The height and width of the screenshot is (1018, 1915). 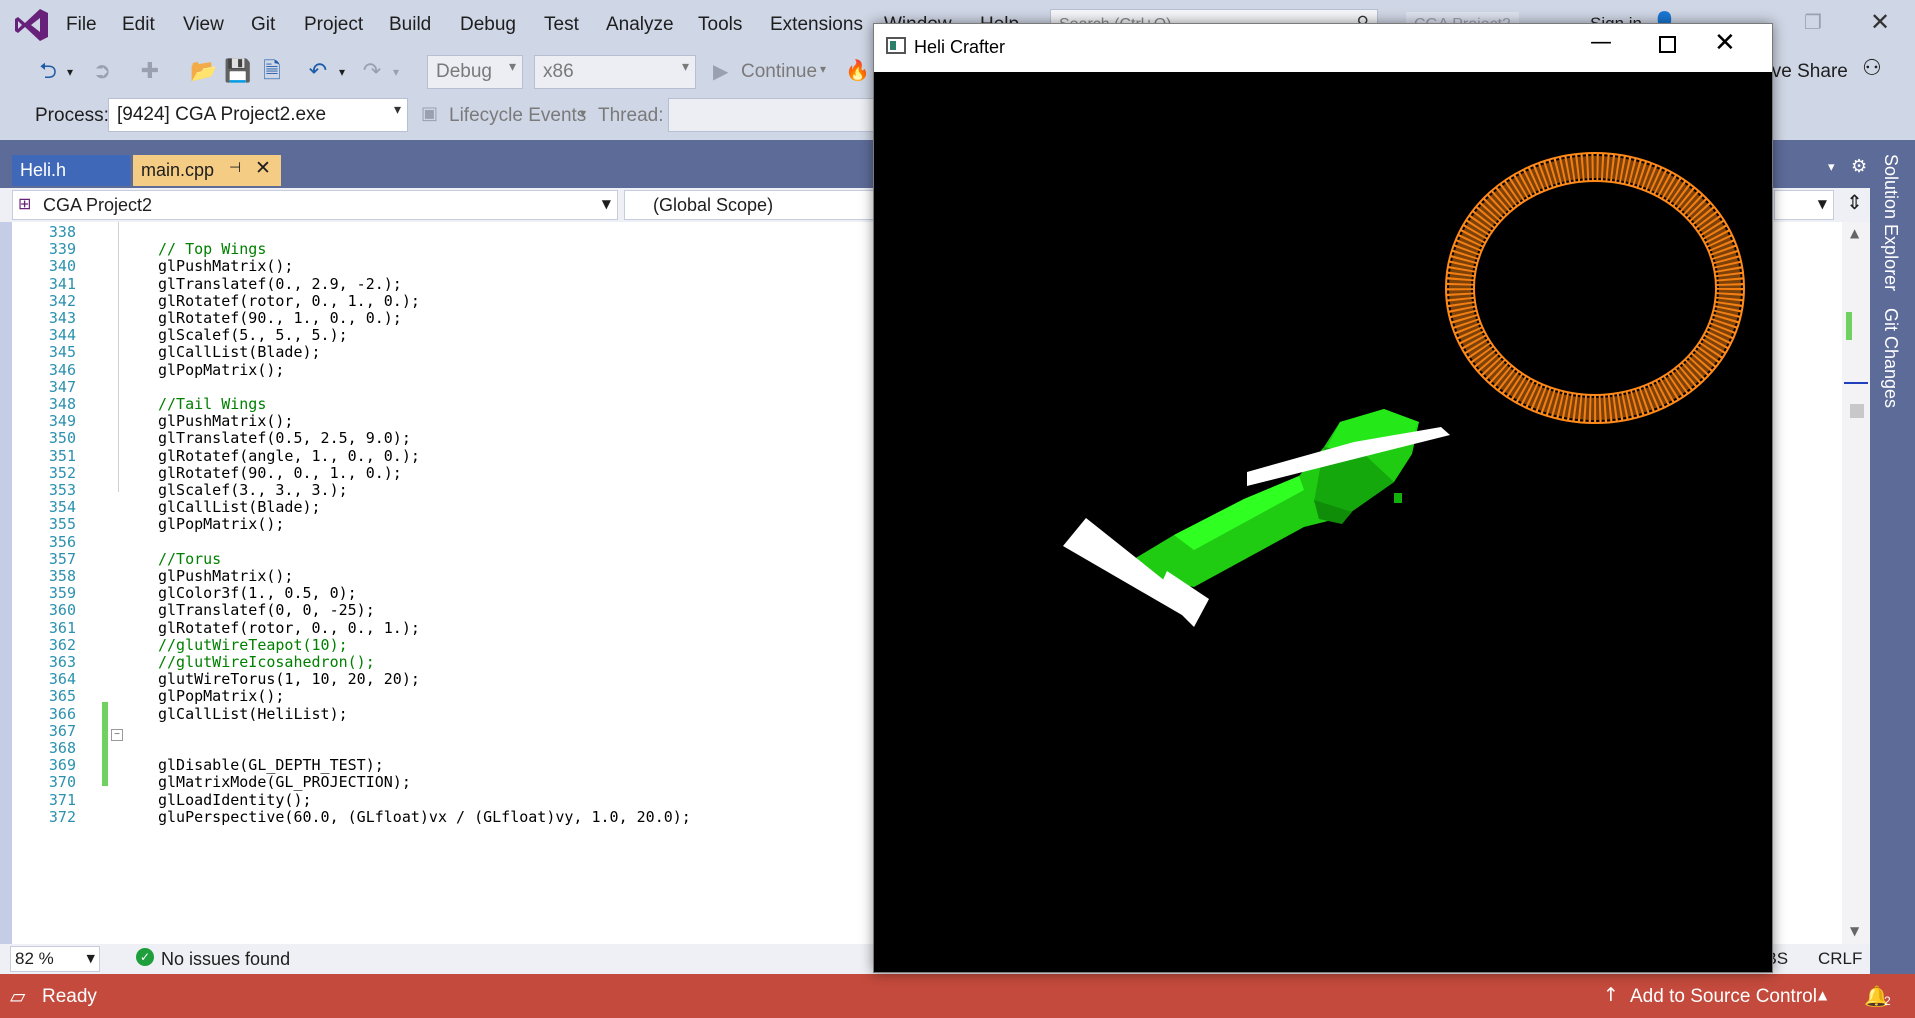 I want to click on minimize-icon: —, so click(x=1601, y=42).